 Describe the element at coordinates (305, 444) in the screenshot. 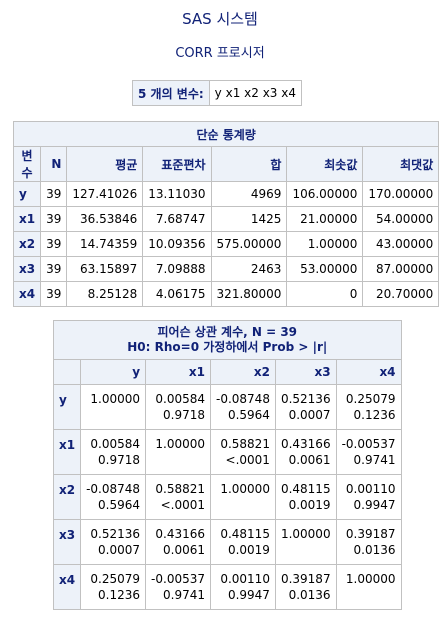

I see `corr-coefficient: 0.43166` at that location.